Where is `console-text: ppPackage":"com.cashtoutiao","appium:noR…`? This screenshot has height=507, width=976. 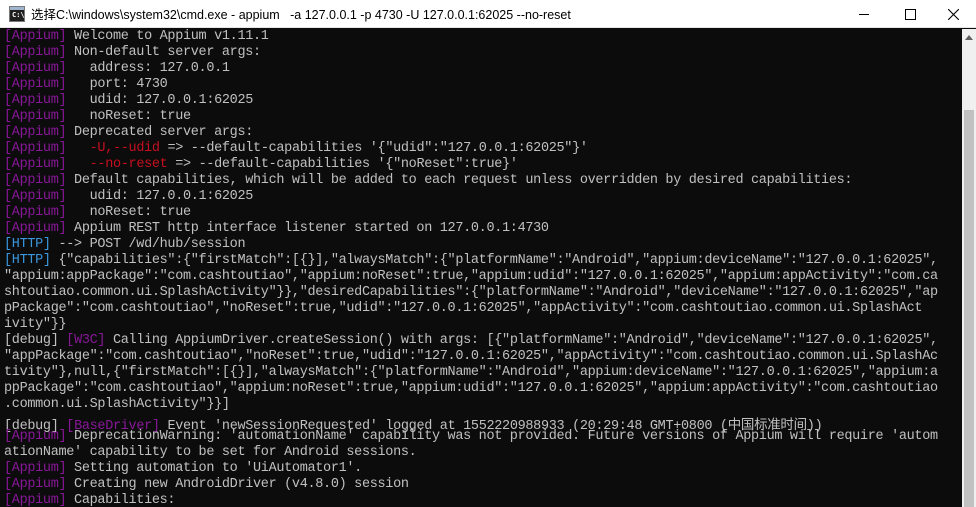
console-text: ppPackage":"com.cashtoutiao","appium:noR… is located at coordinates (471, 388).